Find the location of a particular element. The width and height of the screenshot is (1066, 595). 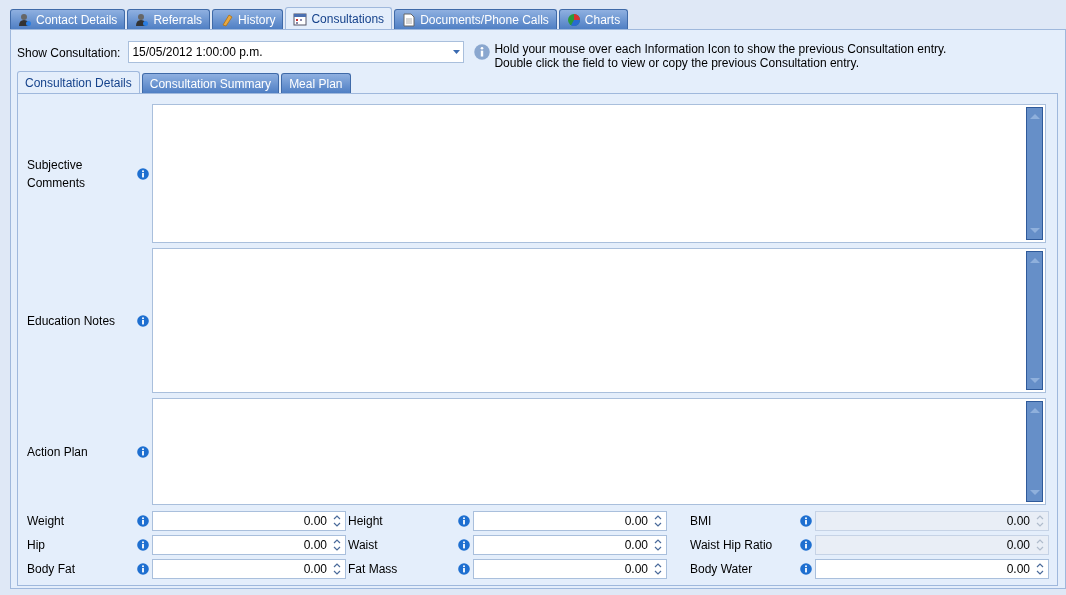

field-label: BMI is located at coordinates (701, 521).